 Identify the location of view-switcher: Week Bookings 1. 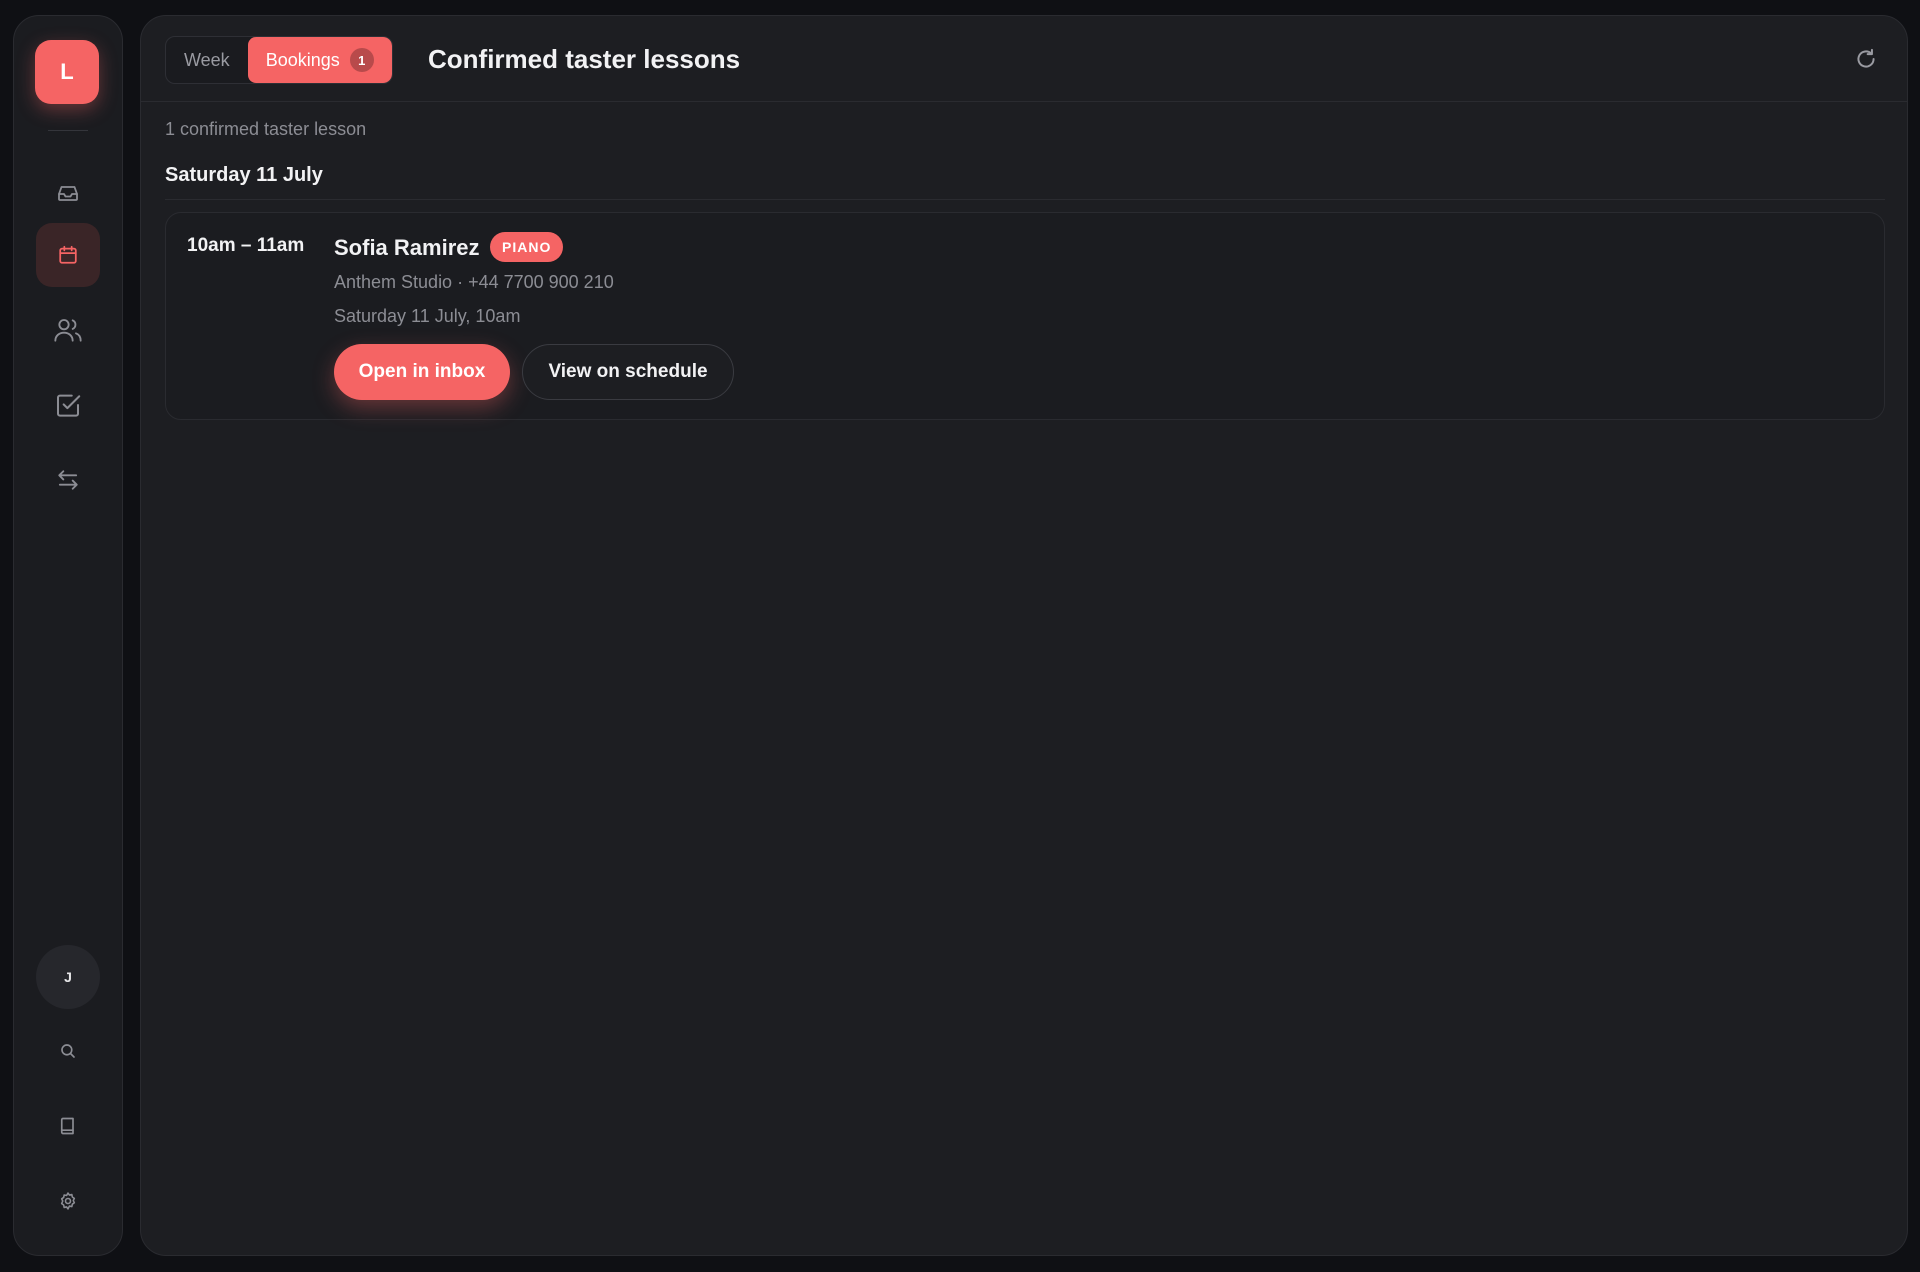
(279, 60).